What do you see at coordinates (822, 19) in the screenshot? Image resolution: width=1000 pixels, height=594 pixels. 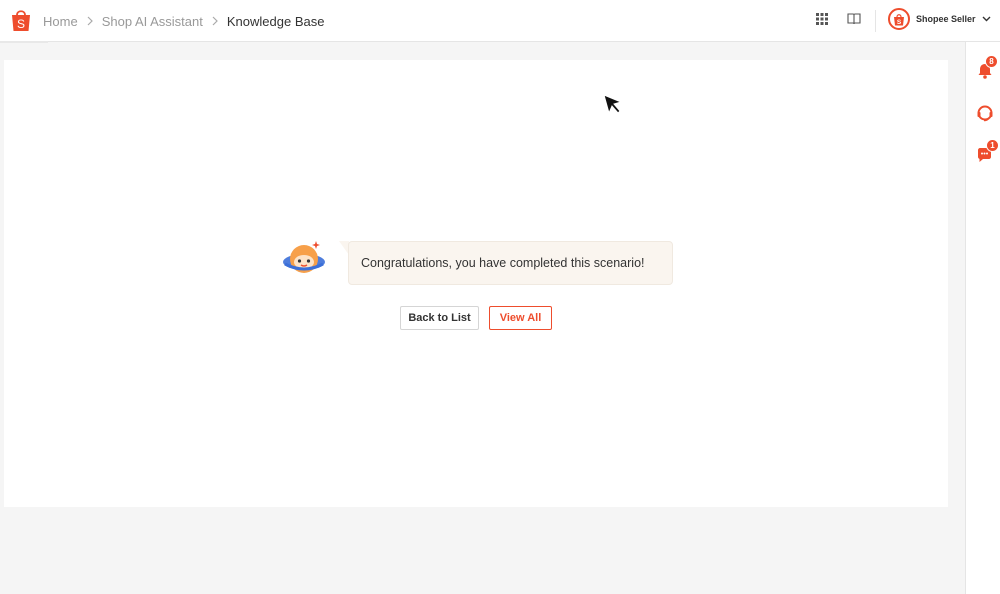 I see `apps-grid-icon` at bounding box center [822, 19].